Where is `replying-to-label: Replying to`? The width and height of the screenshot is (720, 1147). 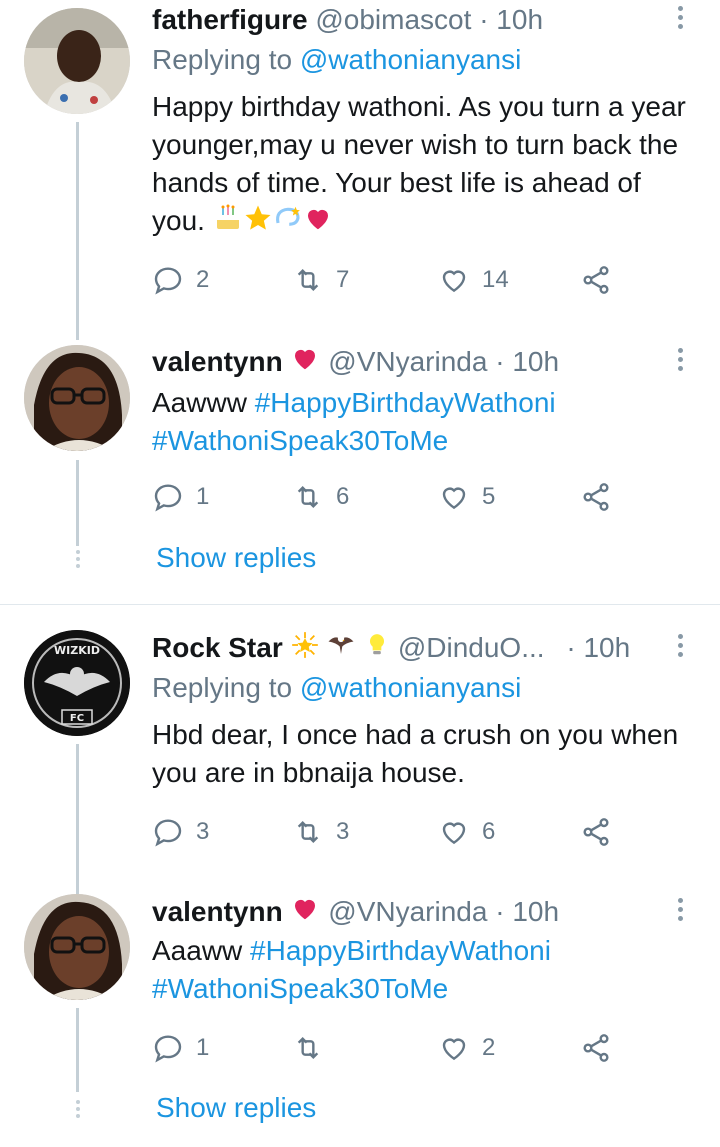
replying-to-label: Replying to is located at coordinates (222, 59).